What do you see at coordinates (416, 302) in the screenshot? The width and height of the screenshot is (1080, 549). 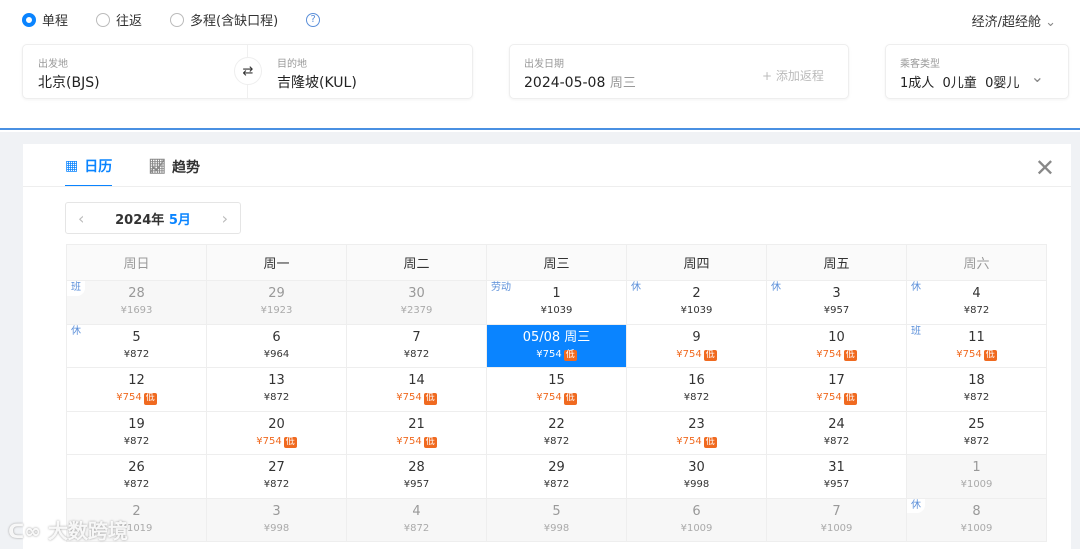 I see `calendar-day: 30 ¥2379` at bounding box center [416, 302].